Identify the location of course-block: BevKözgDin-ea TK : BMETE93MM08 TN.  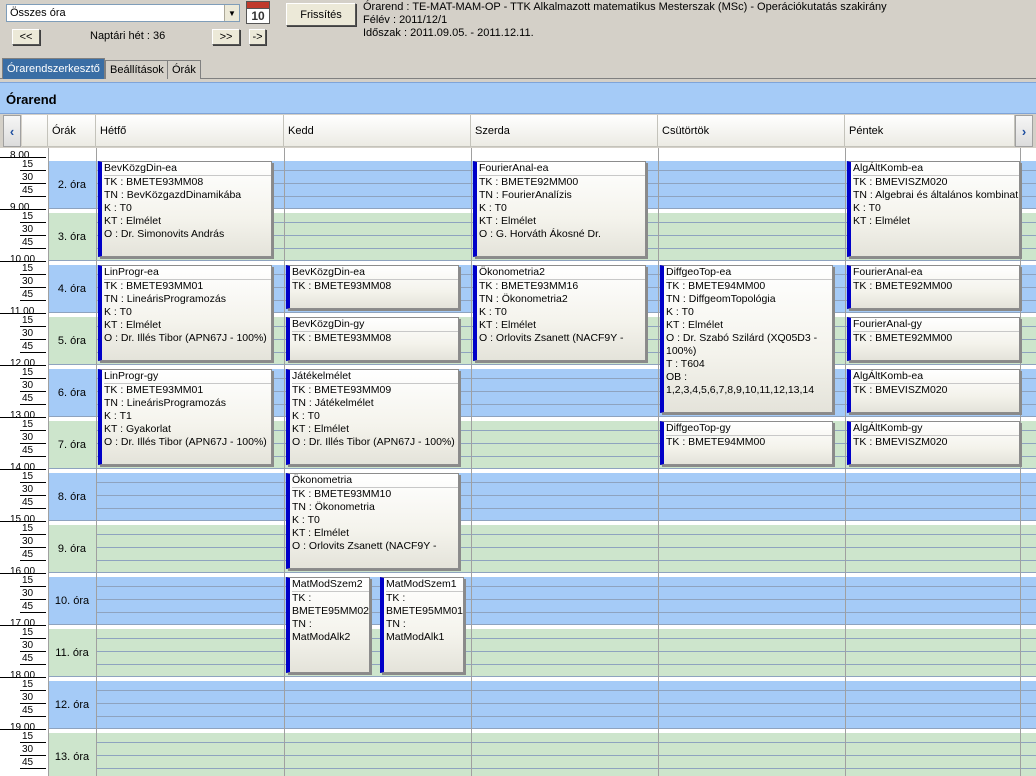
(185, 209).